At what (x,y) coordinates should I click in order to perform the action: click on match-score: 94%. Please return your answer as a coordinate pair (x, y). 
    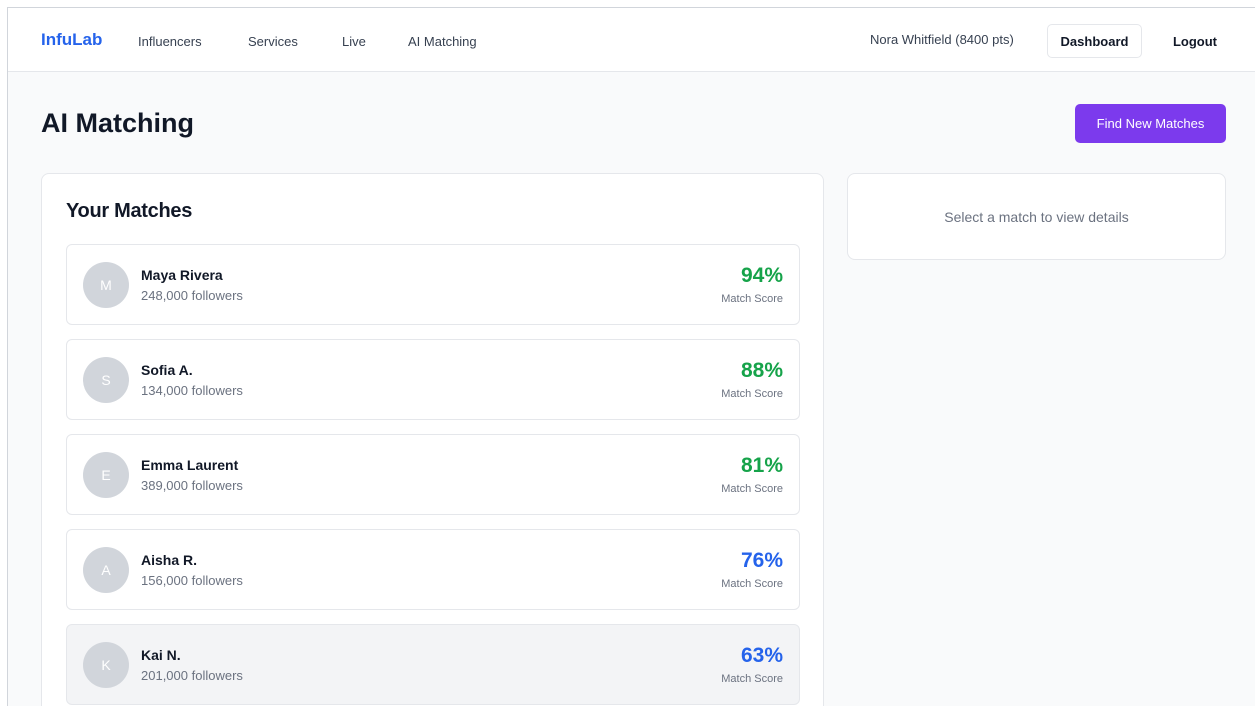
    Looking at the image, I should click on (761, 275).